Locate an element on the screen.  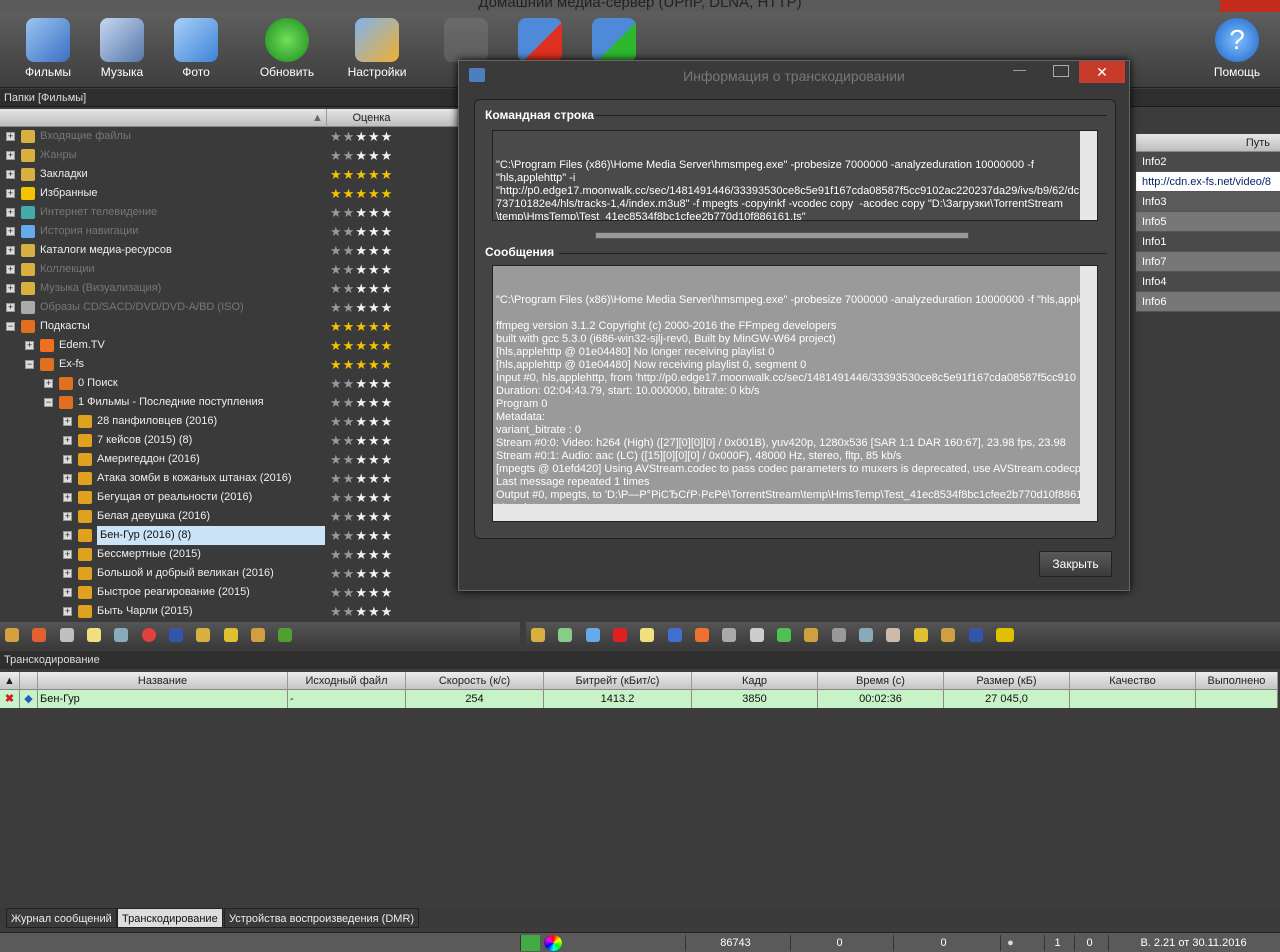
col-sort: ▲ is located at coordinates (10, 681).